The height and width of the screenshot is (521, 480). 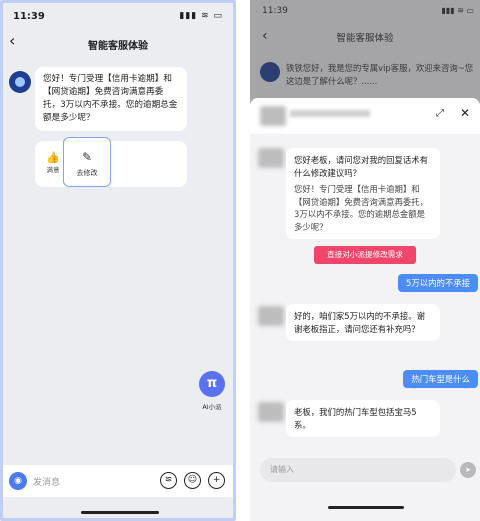 What do you see at coordinates (53, 157) in the screenshot?
I see `thumbs-up-icon: 👍` at bounding box center [53, 157].